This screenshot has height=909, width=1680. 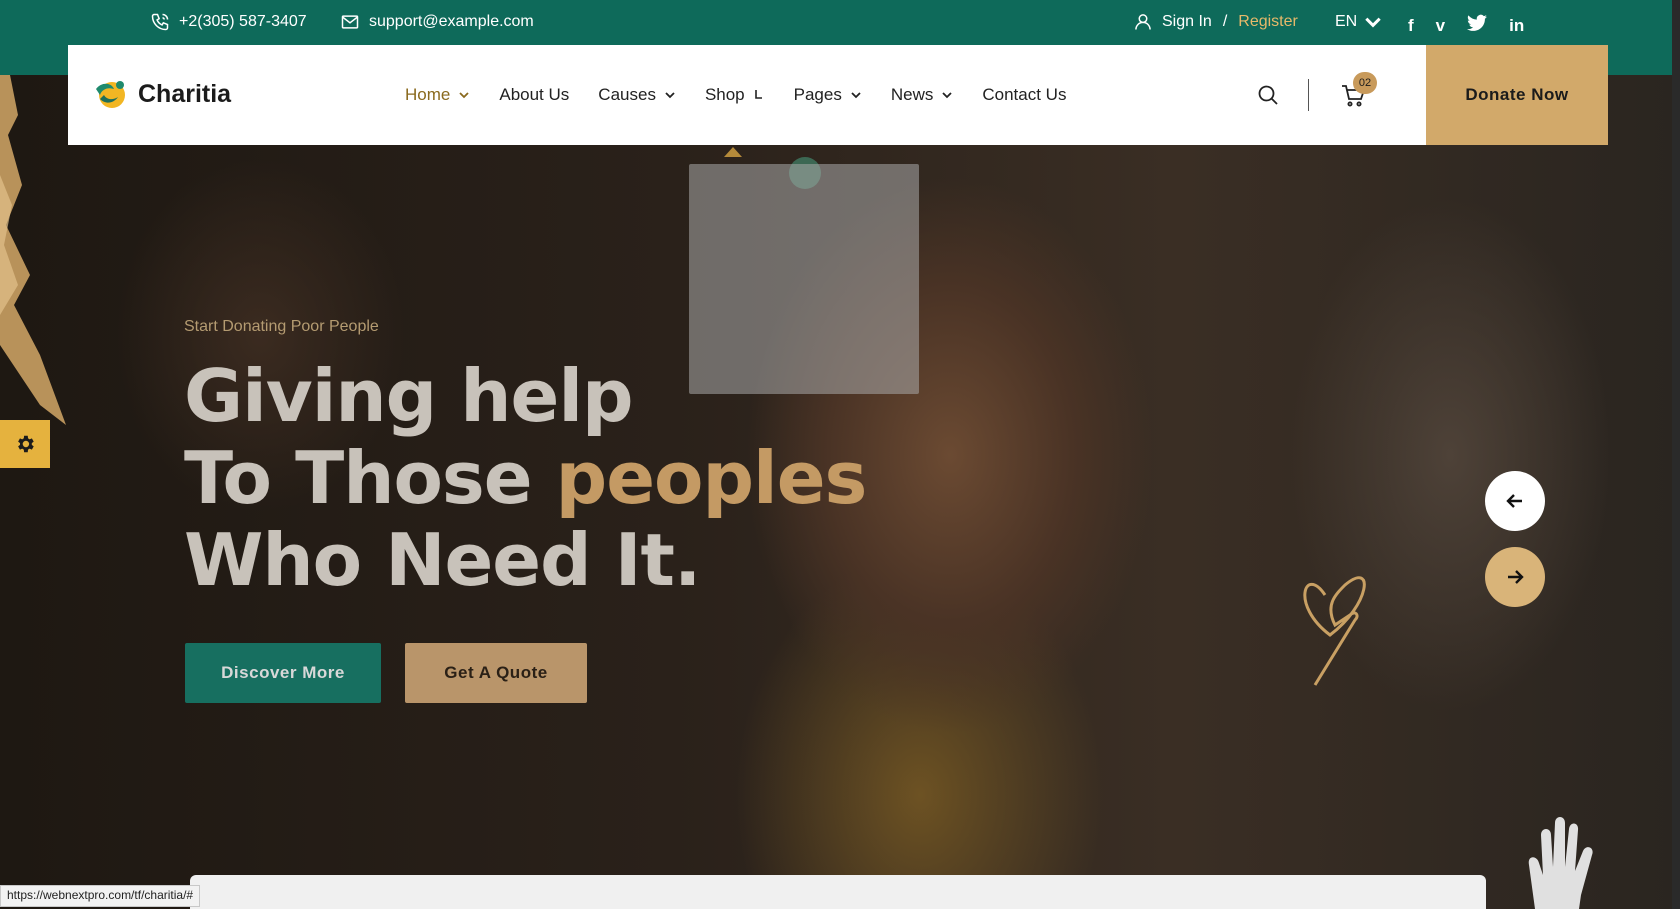 What do you see at coordinates (1346, 21) in the screenshot?
I see `language-label: EN` at bounding box center [1346, 21].